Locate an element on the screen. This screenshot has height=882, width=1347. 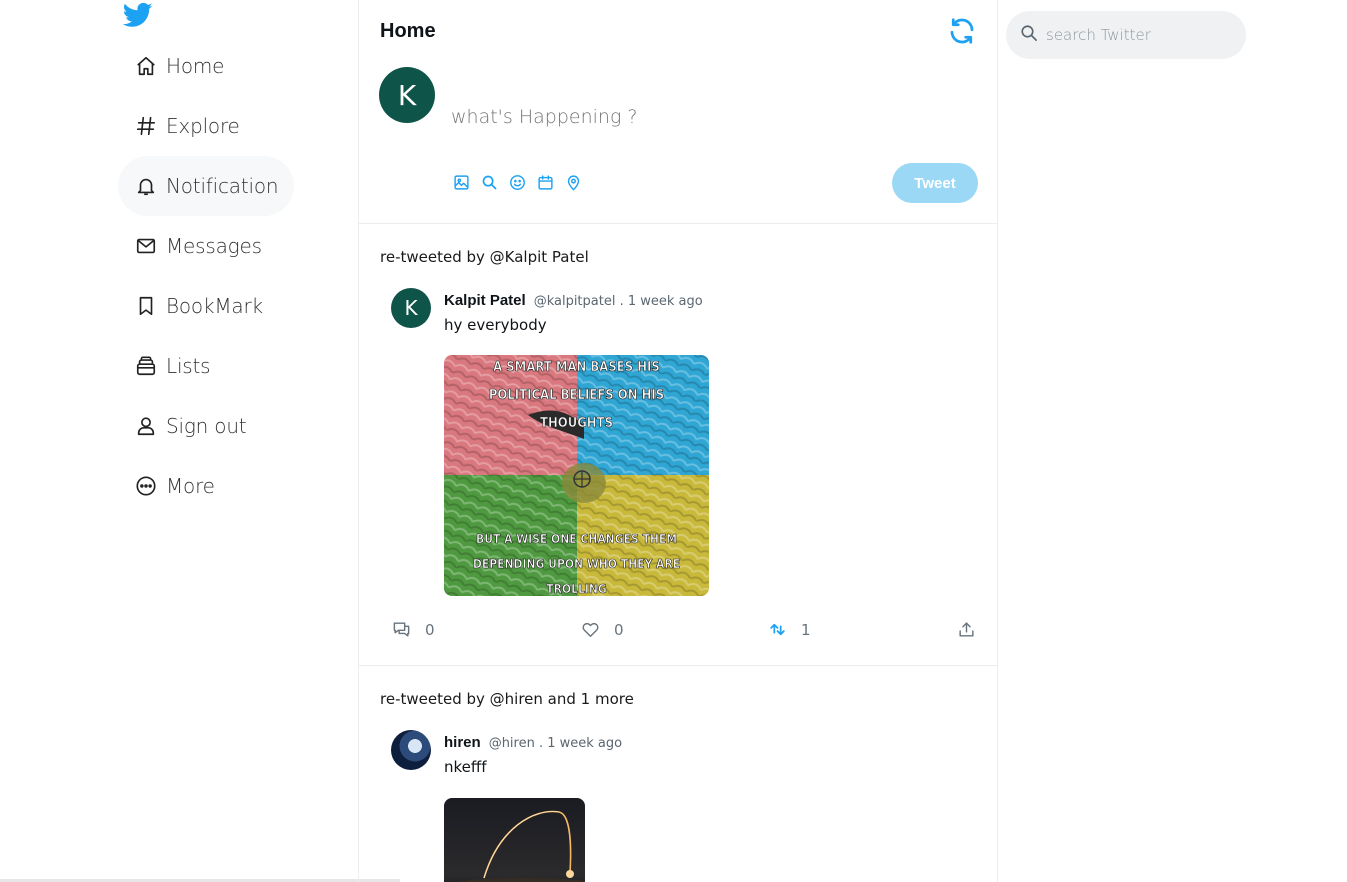
retweeted-by-label: re-tweeted by @hiren and 1 more is located at coordinates (507, 699).